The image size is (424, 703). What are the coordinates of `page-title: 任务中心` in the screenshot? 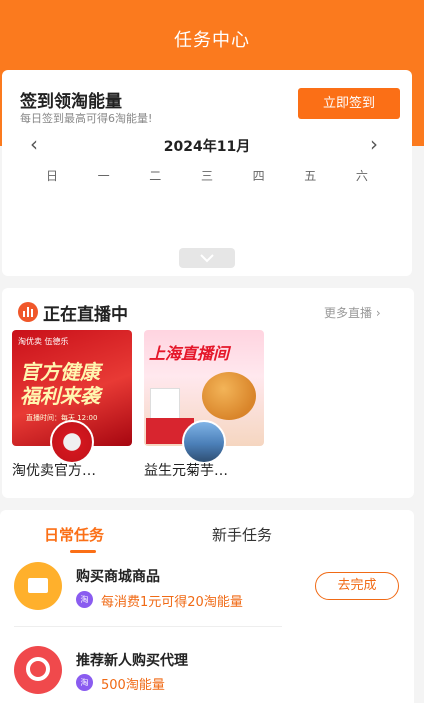 It's located at (212, 40).